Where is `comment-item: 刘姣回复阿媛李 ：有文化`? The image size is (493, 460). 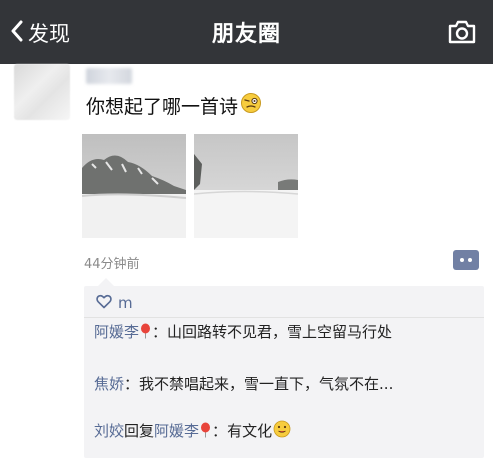 comment-item: 刘姣回复阿媛李 ：有文化 is located at coordinates (286, 432).